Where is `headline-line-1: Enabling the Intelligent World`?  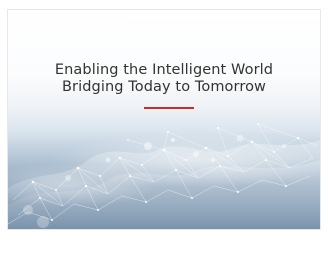 headline-line-1: Enabling the Intelligent World is located at coordinates (164, 70).